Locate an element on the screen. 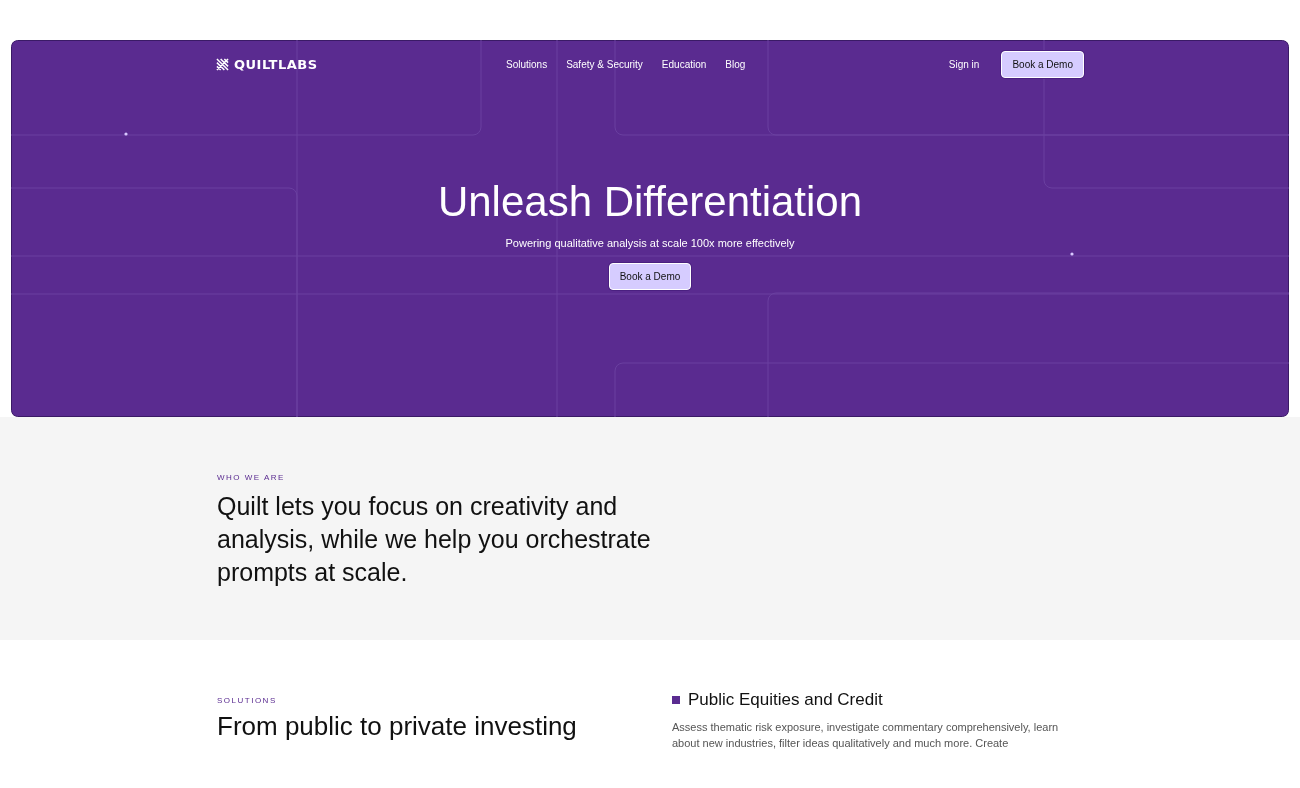  square-icon is located at coordinates (676, 700).